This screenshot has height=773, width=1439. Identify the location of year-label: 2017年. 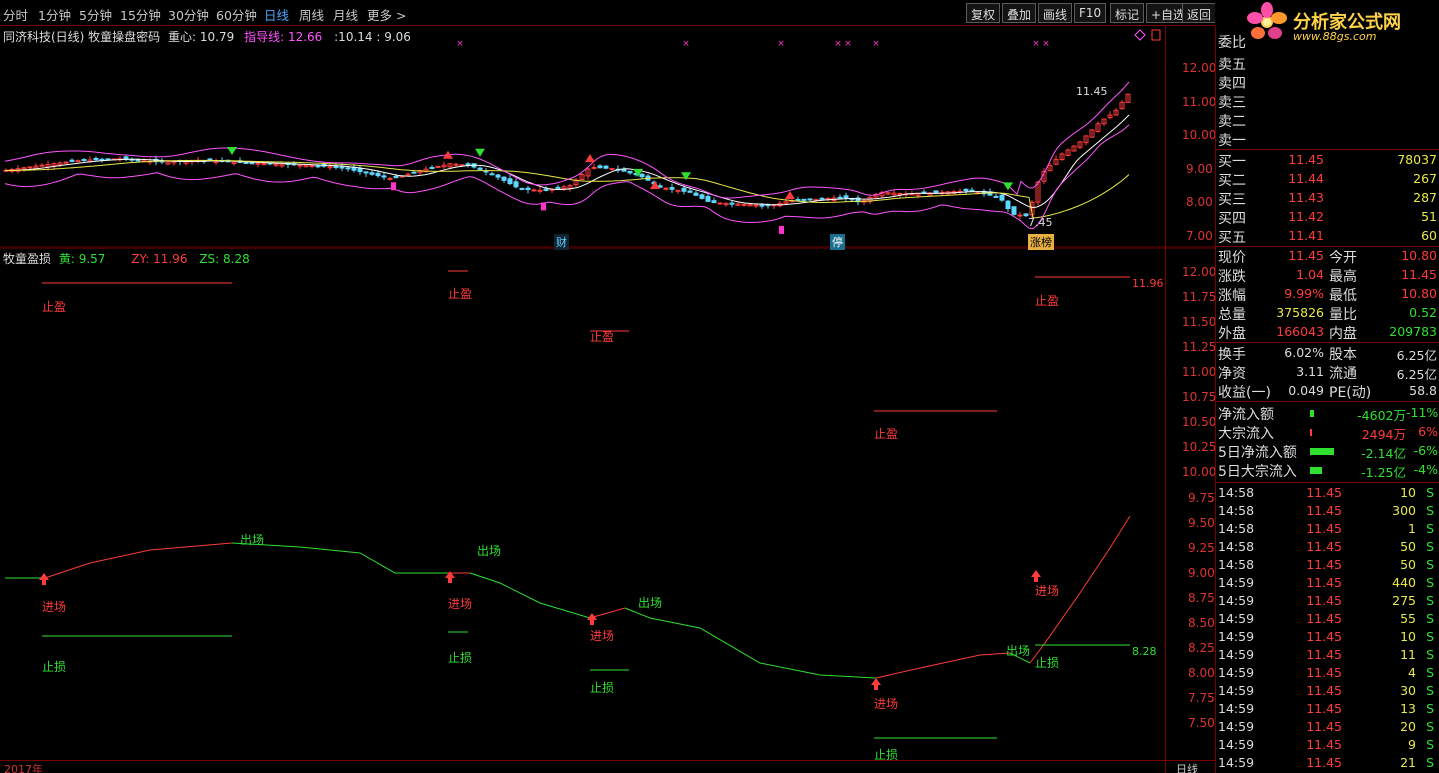
(23, 768).